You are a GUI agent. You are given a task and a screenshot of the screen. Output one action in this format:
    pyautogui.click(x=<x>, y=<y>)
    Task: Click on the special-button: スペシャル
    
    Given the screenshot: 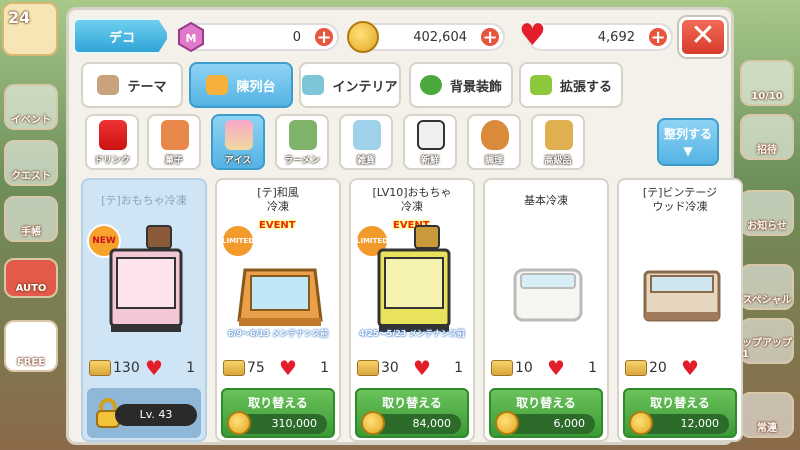 What is the action you would take?
    pyautogui.click(x=767, y=287)
    